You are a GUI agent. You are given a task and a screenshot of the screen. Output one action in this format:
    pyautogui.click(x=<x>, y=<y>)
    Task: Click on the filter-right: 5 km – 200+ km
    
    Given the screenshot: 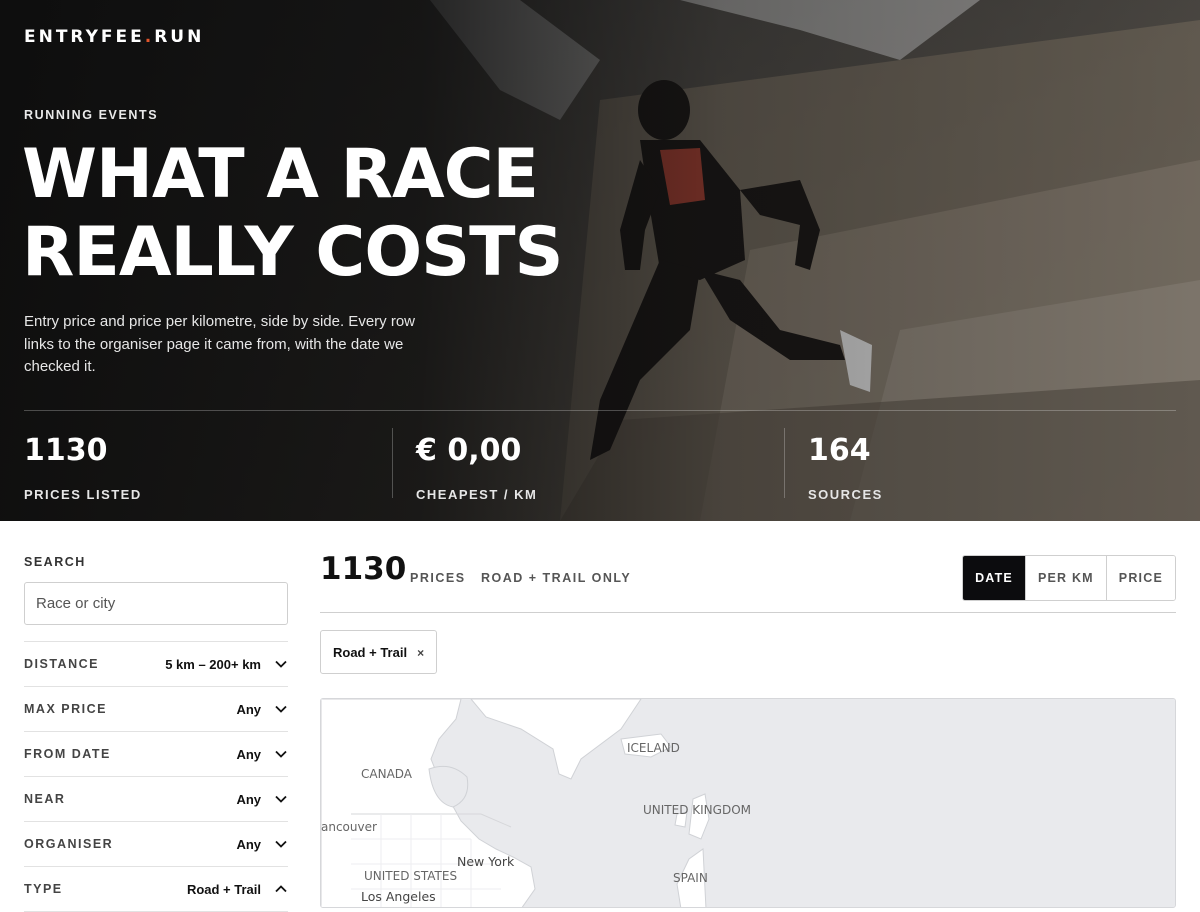 What is the action you would take?
    pyautogui.click(x=226, y=664)
    